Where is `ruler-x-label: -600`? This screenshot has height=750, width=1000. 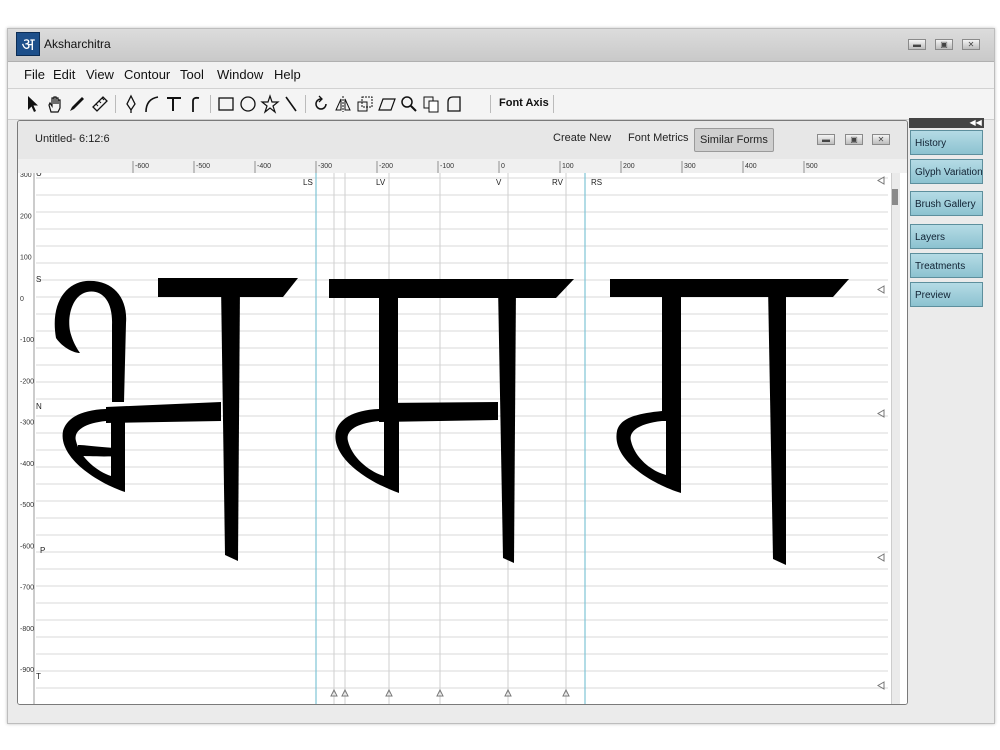 ruler-x-label: -600 is located at coordinates (142, 166).